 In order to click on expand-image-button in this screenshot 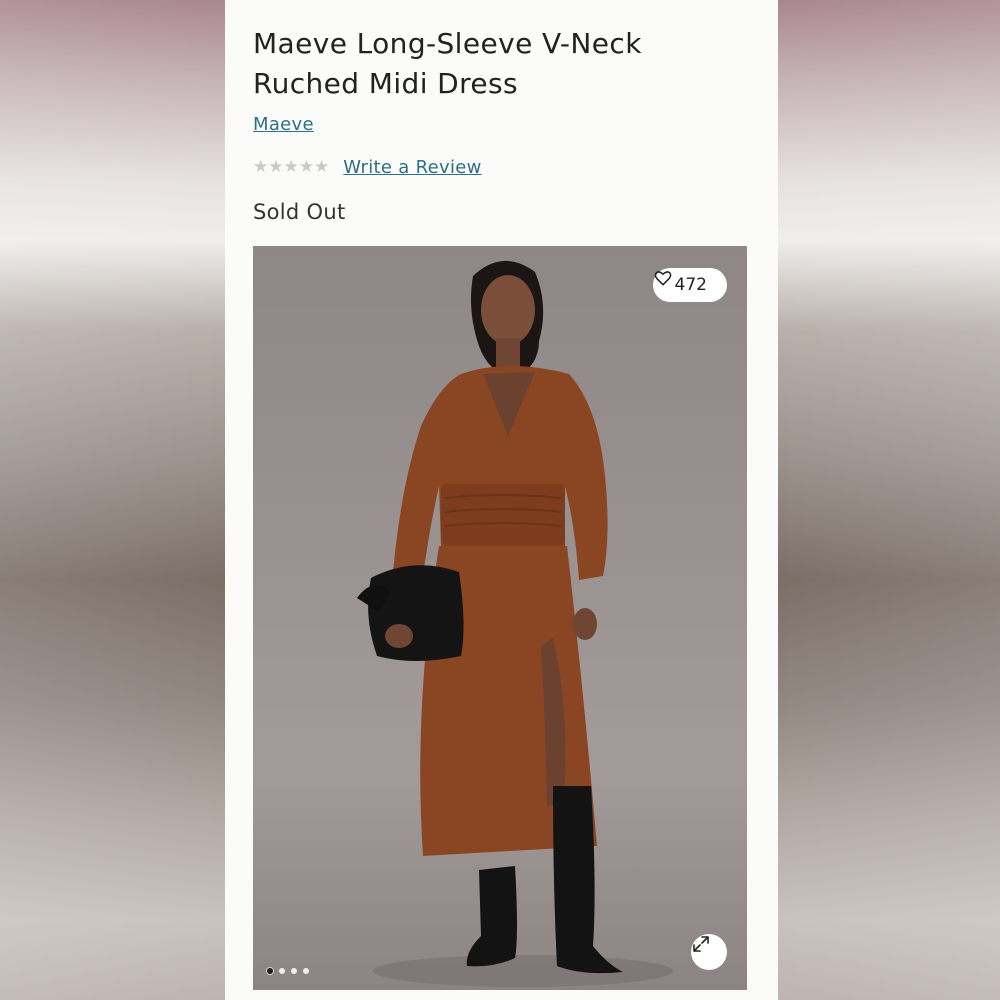, I will do `click(709, 952)`.